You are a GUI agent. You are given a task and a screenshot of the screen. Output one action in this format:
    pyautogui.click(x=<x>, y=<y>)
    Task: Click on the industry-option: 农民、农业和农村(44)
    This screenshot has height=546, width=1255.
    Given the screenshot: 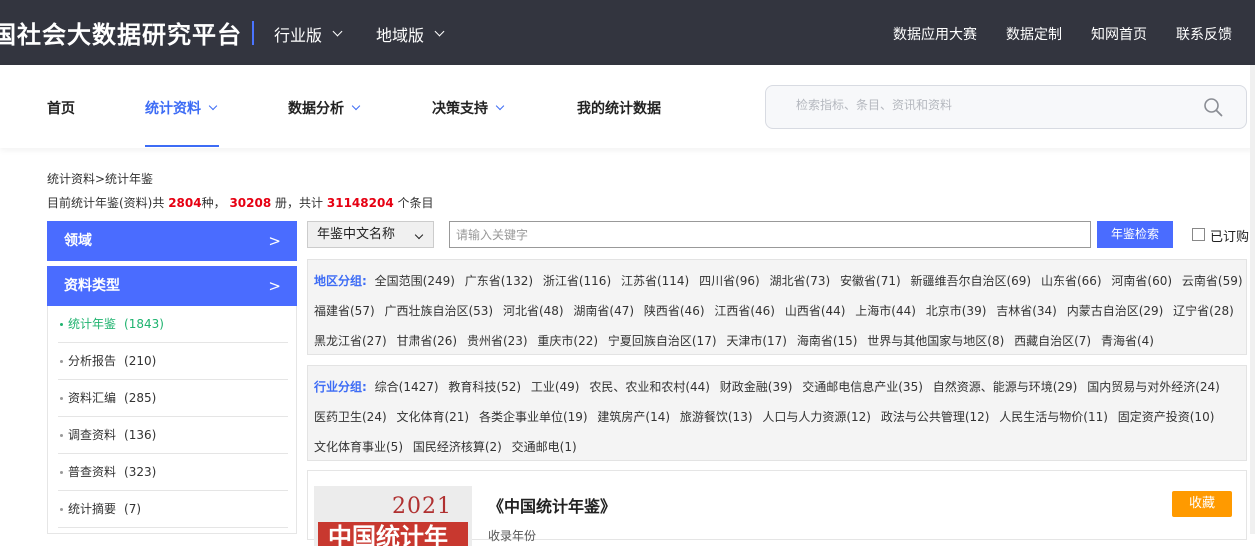 What is the action you would take?
    pyautogui.click(x=649, y=387)
    